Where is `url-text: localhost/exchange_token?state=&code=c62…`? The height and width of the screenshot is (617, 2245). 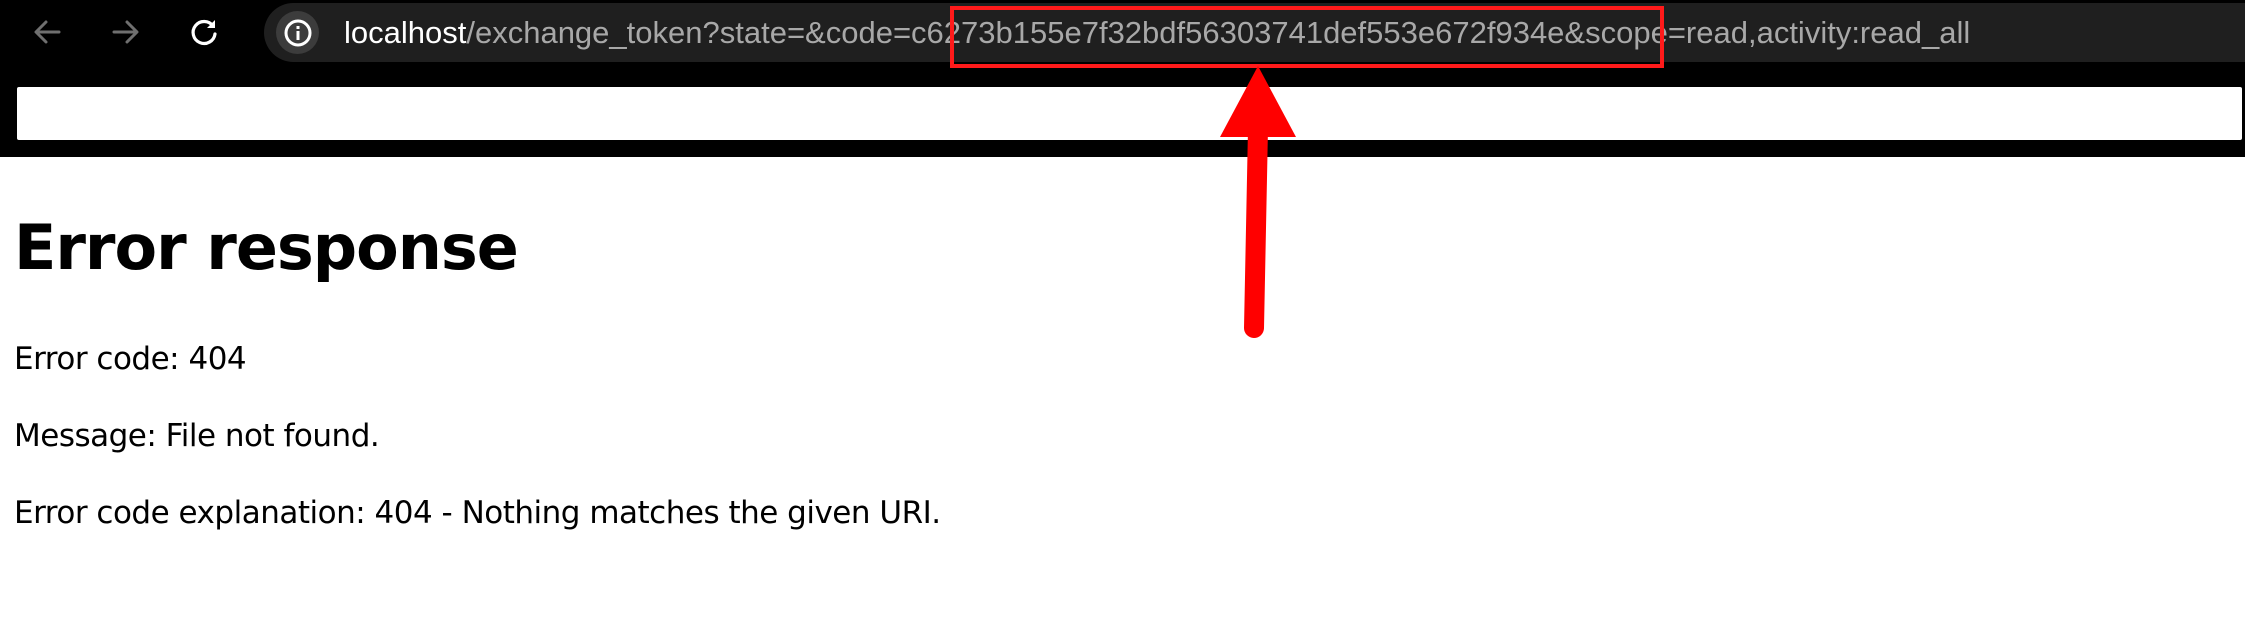
url-text: localhost/exchange_token?state=&code=c62… is located at coordinates (1157, 32).